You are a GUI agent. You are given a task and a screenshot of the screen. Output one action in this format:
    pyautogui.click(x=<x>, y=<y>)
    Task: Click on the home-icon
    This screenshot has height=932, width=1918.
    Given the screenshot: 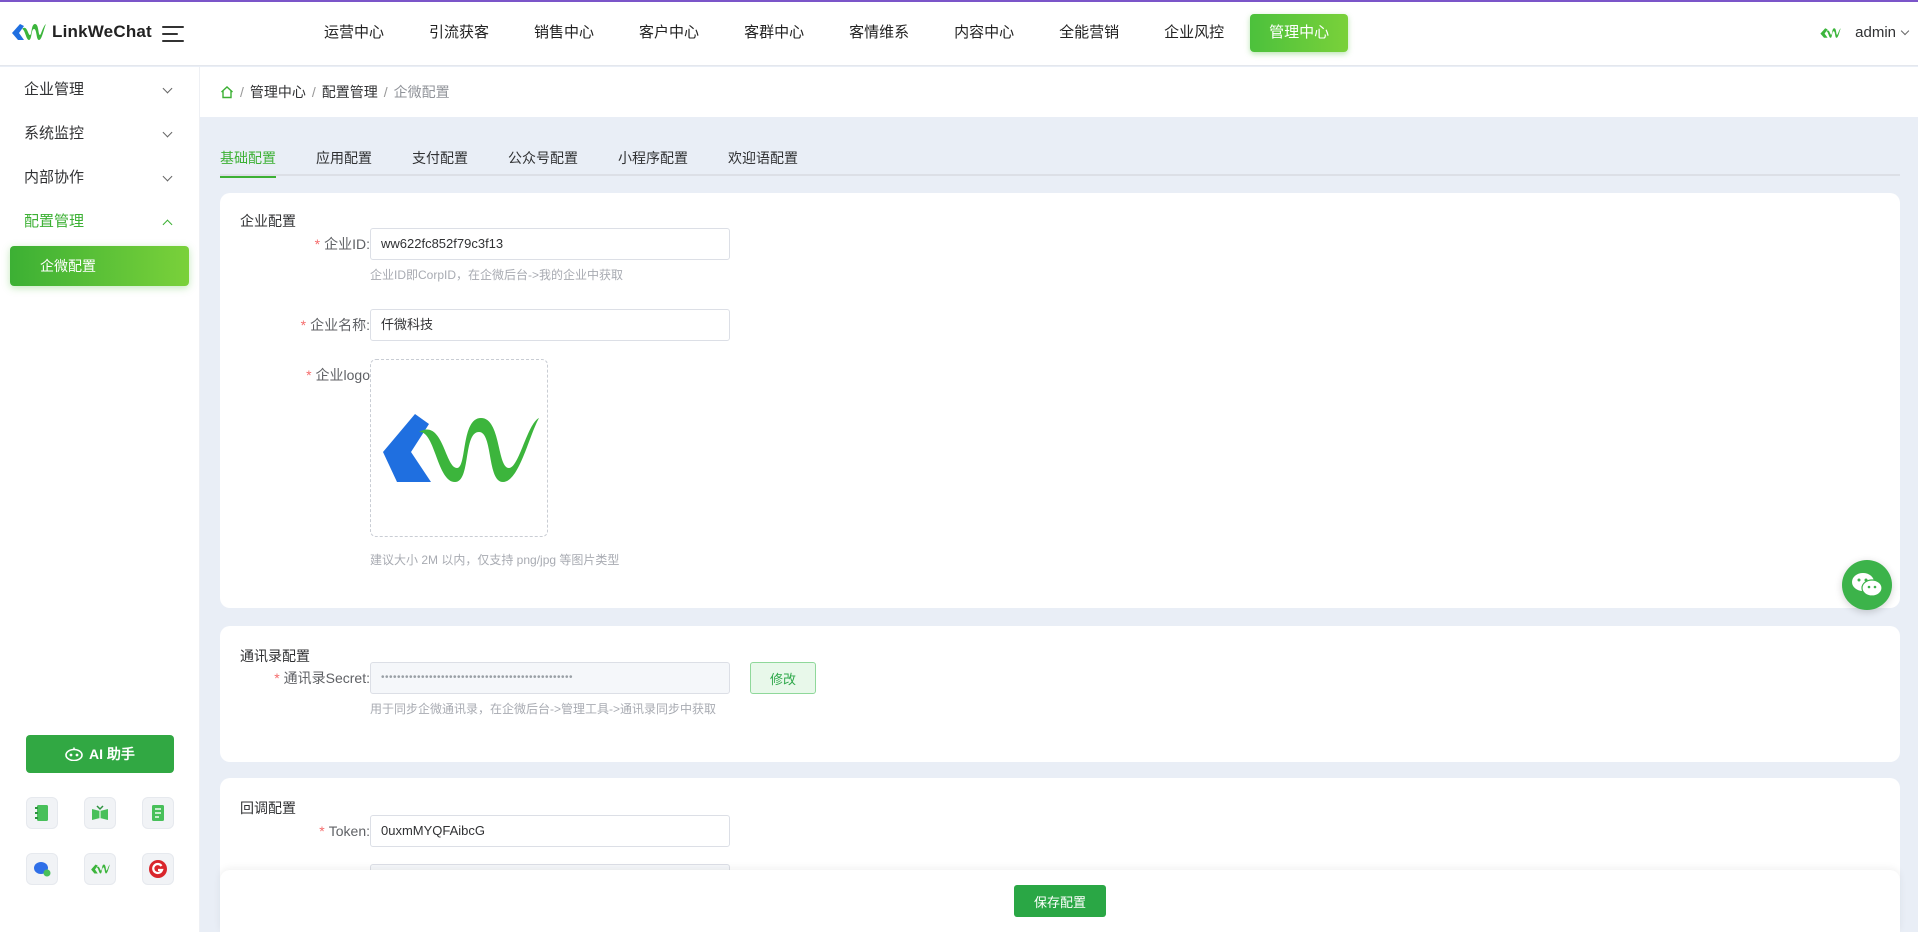 What is the action you would take?
    pyautogui.click(x=227, y=92)
    